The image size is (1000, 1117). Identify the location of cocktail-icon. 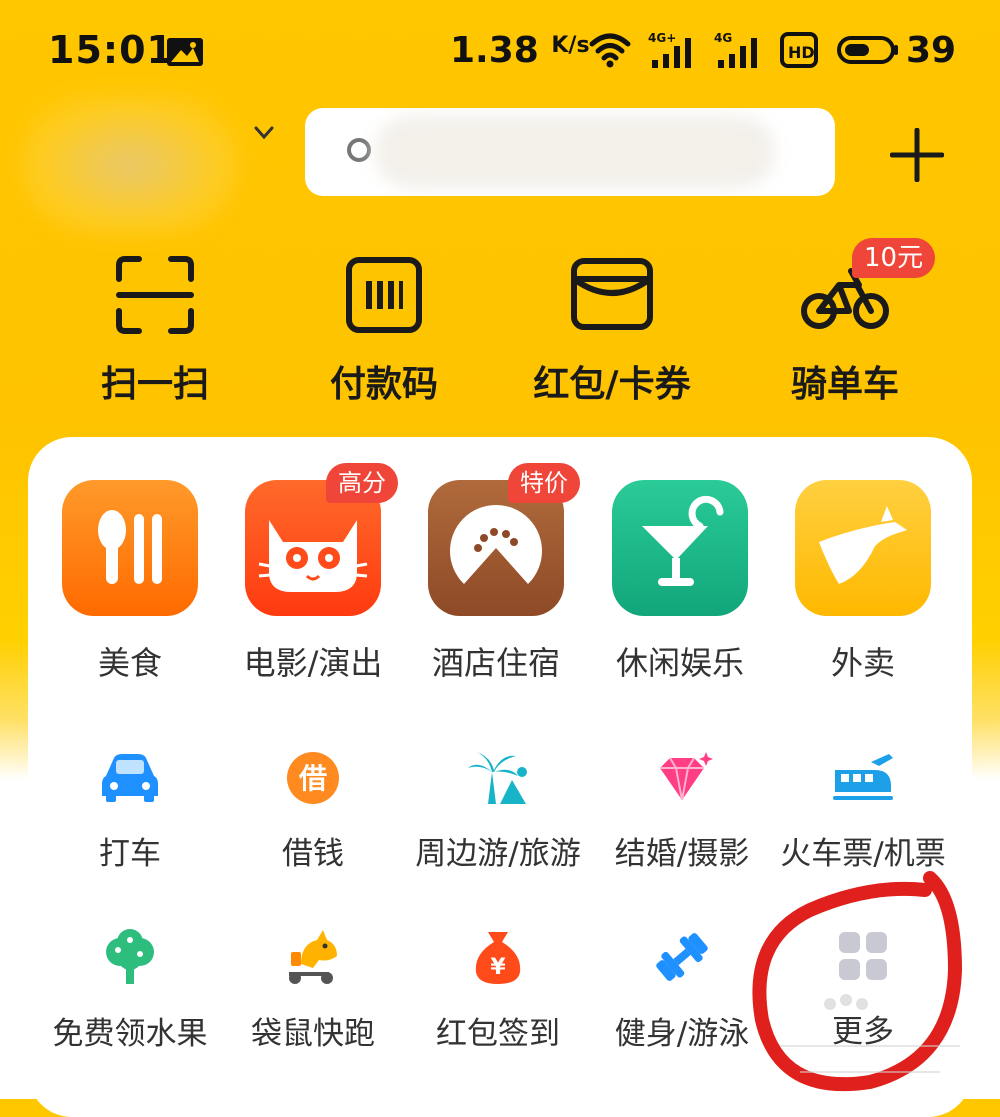
(683, 540).